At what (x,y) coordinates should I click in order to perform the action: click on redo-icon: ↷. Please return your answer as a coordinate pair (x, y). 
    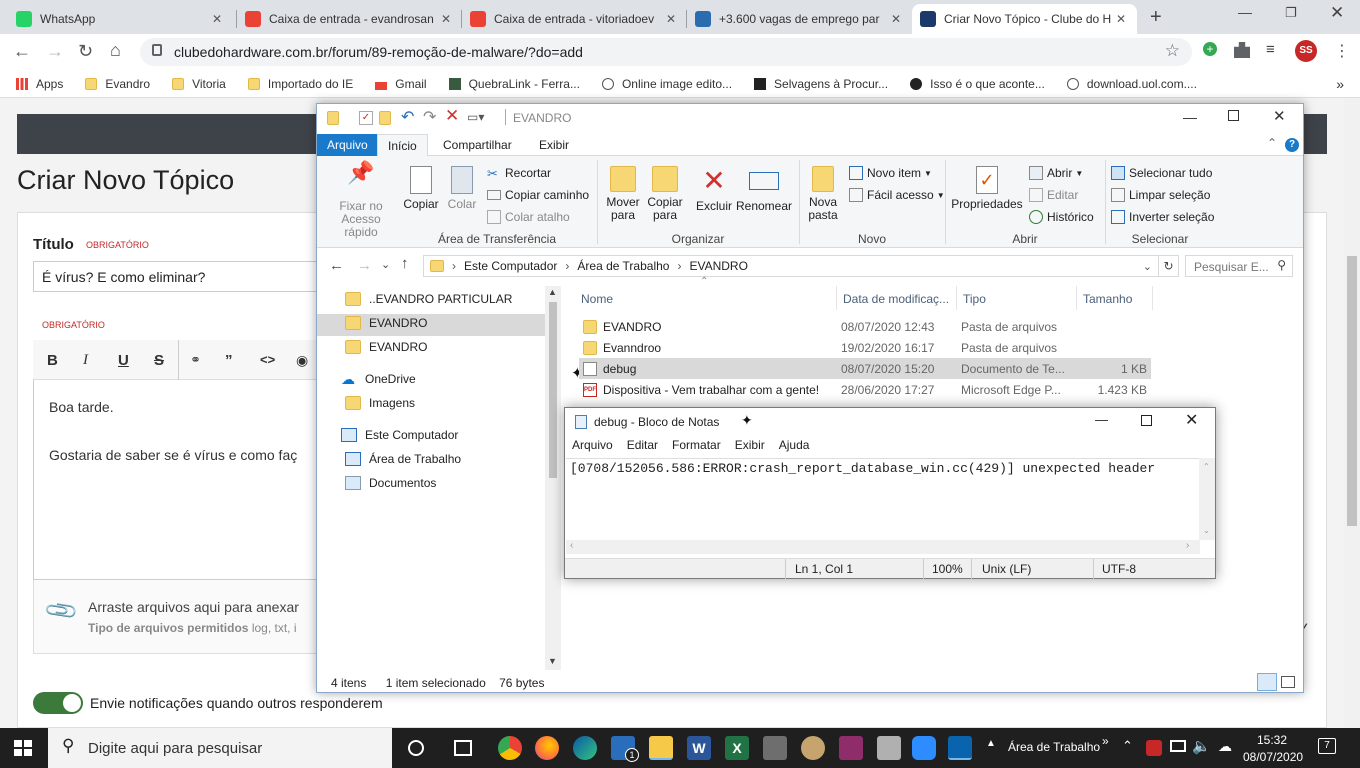
    Looking at the image, I should click on (429, 117).